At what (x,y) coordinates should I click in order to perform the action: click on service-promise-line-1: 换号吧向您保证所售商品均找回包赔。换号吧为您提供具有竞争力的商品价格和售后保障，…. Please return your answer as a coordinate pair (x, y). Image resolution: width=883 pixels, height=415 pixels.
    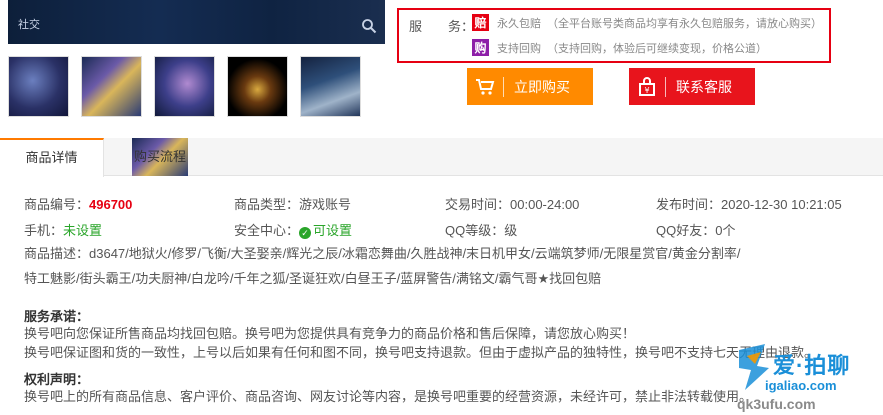
    Looking at the image, I should click on (330, 333).